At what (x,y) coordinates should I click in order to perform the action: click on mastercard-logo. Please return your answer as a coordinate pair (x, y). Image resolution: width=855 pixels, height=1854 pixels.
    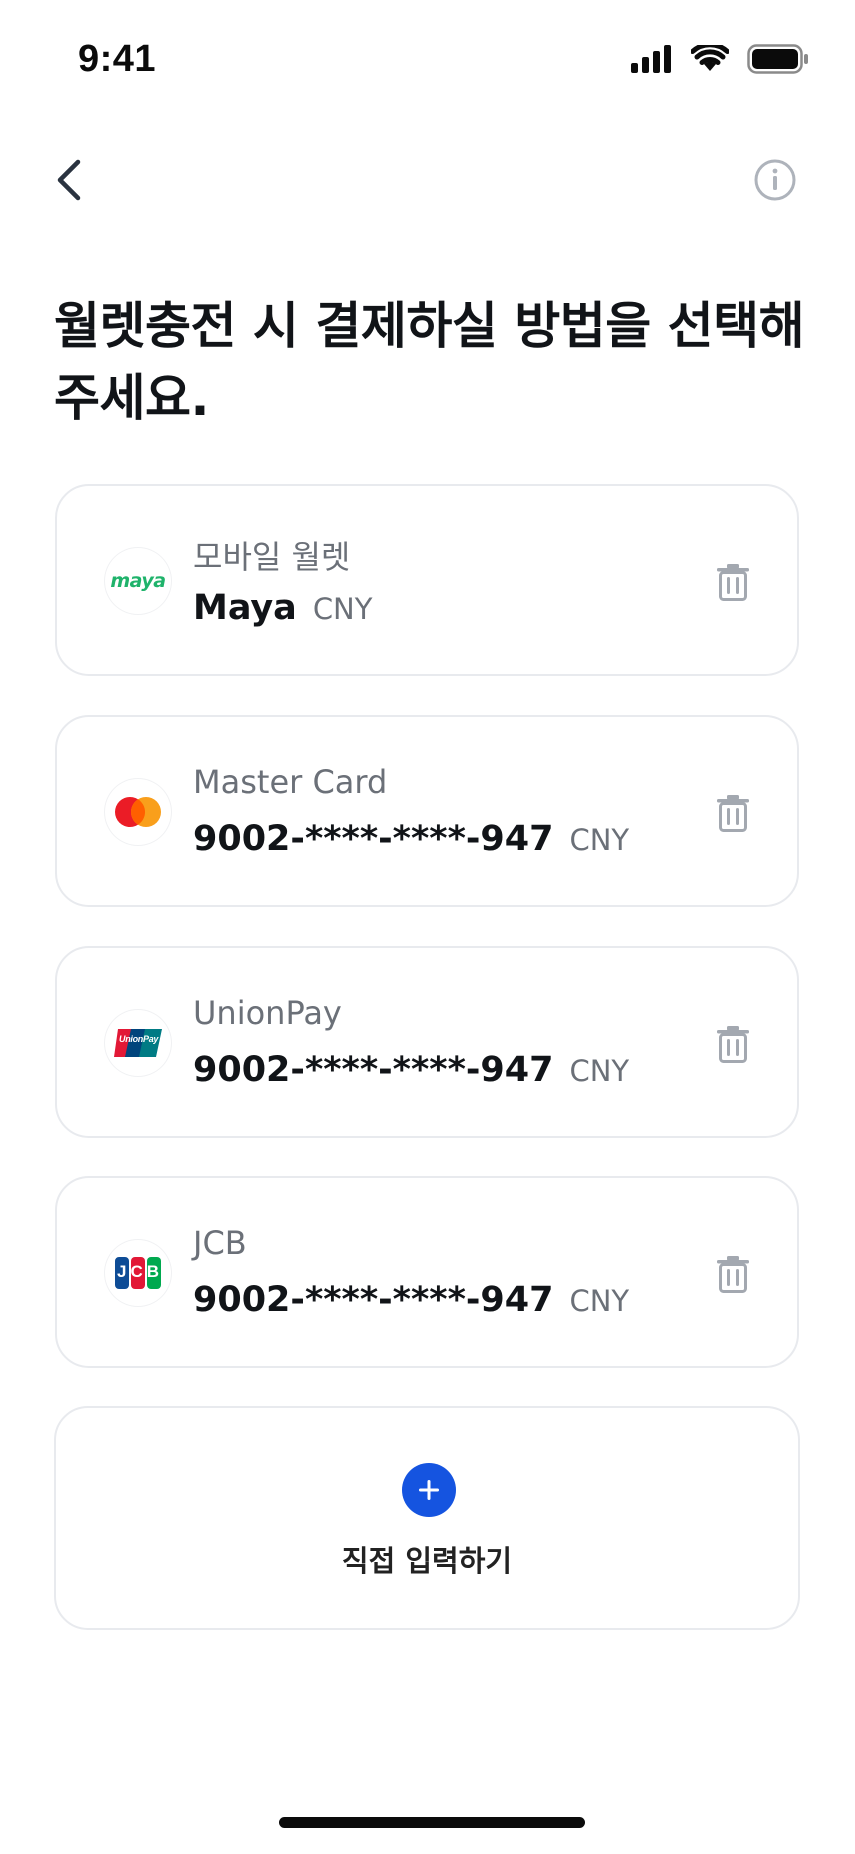
    Looking at the image, I should click on (138, 812).